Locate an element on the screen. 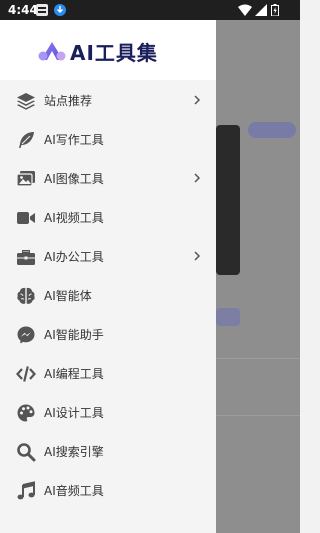 The image size is (320, 533). status-time: 4:44 is located at coordinates (23, 10).